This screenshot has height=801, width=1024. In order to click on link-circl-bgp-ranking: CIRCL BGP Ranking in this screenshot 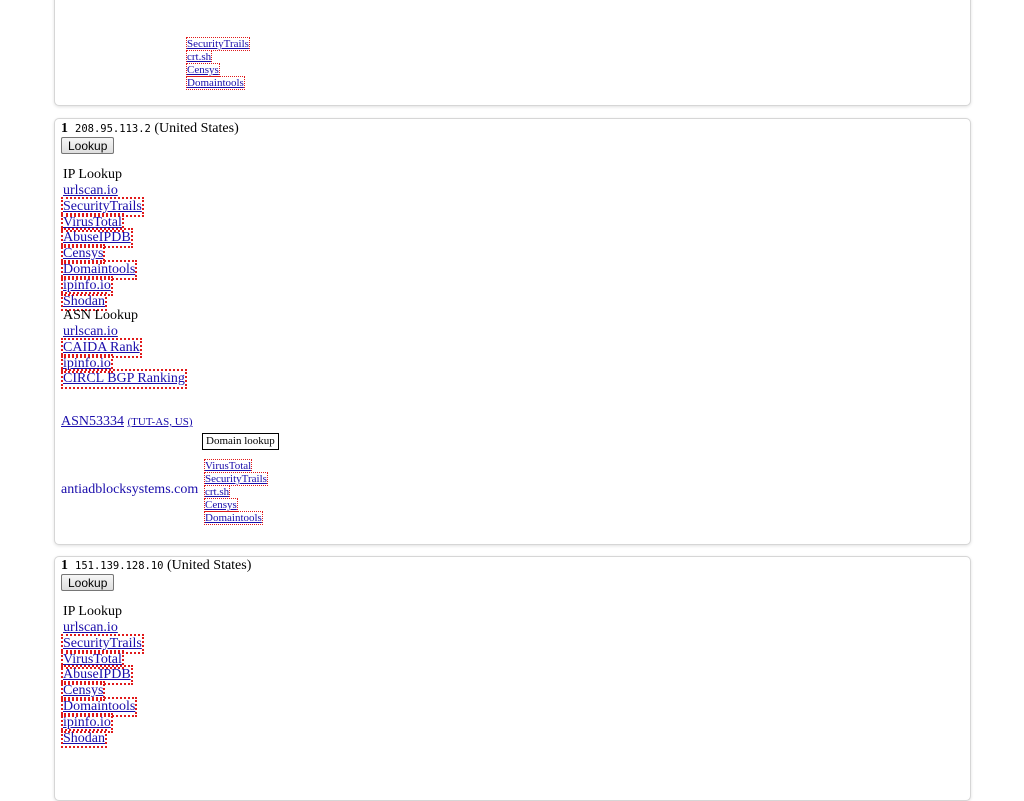, I will do `click(124, 379)`.